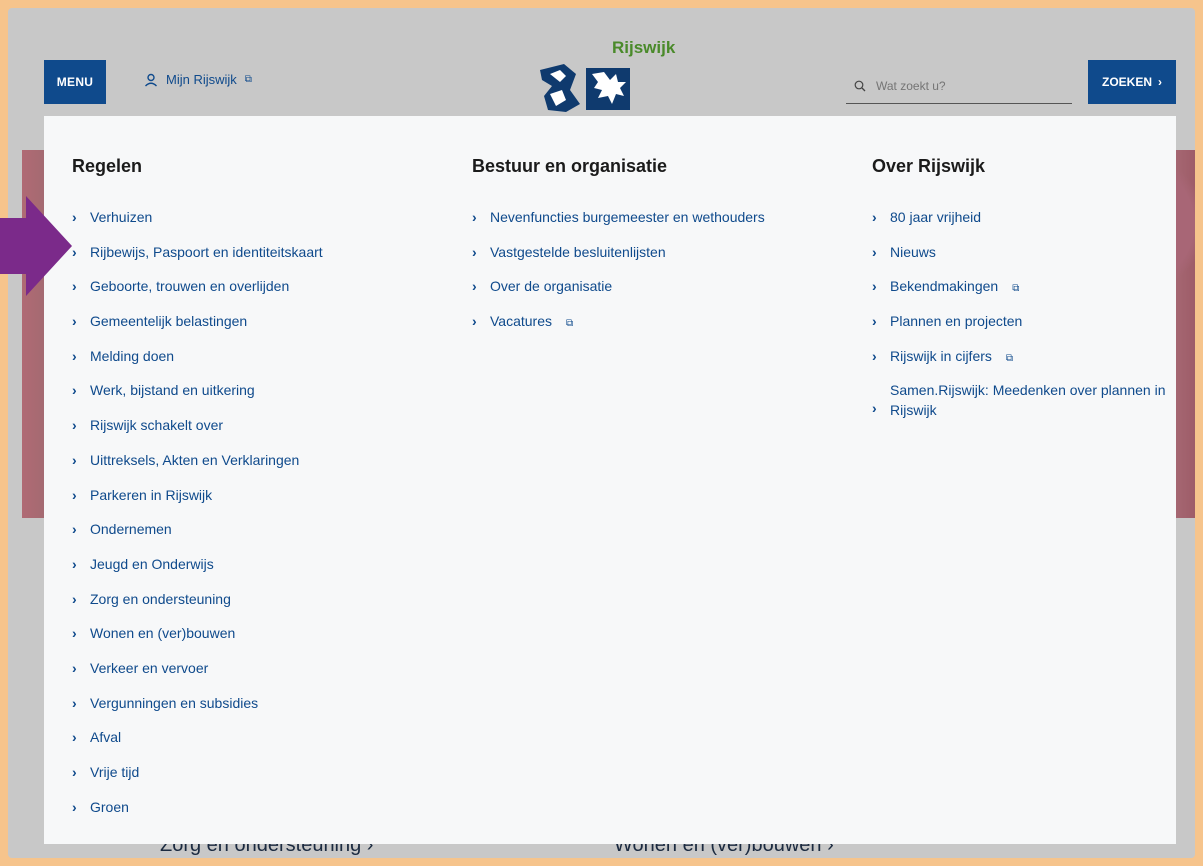 The width and height of the screenshot is (1203, 866). I want to click on menu-item-label-wrap: Jeugd en Onderwijs, so click(152, 564).